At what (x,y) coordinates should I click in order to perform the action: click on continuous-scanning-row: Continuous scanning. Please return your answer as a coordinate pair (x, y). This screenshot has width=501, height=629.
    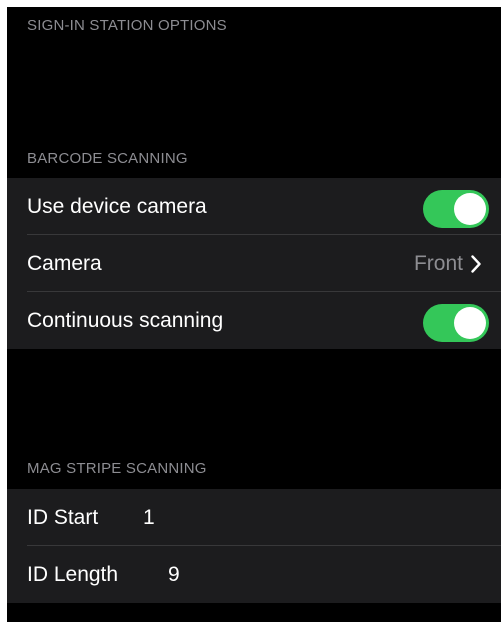
    Looking at the image, I should click on (254, 320).